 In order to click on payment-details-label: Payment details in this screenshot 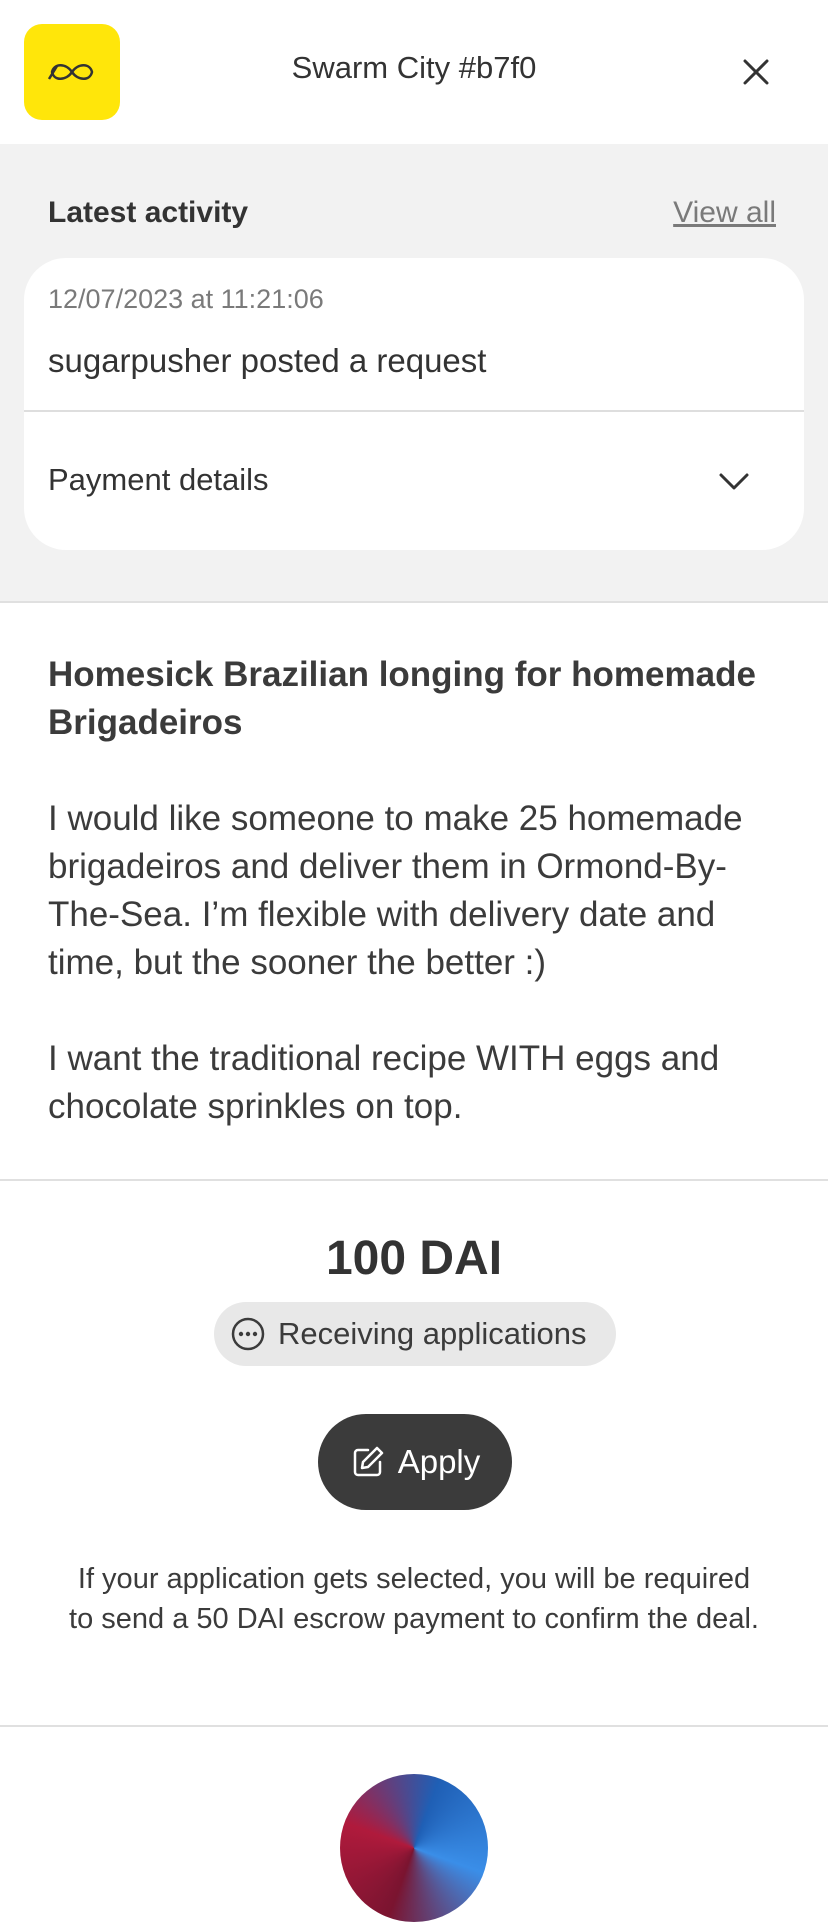, I will do `click(158, 479)`.